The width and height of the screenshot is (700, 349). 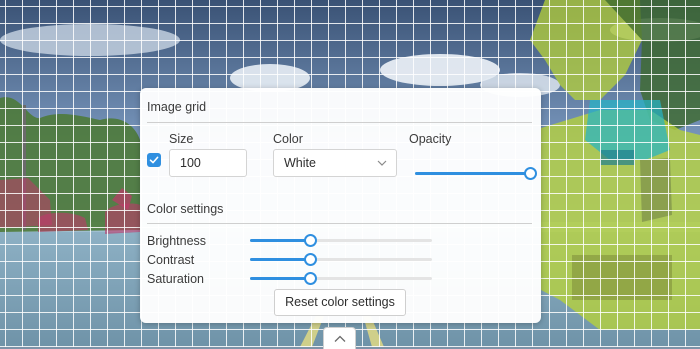 What do you see at coordinates (177, 241) in the screenshot?
I see `brightness-label: Brightness` at bounding box center [177, 241].